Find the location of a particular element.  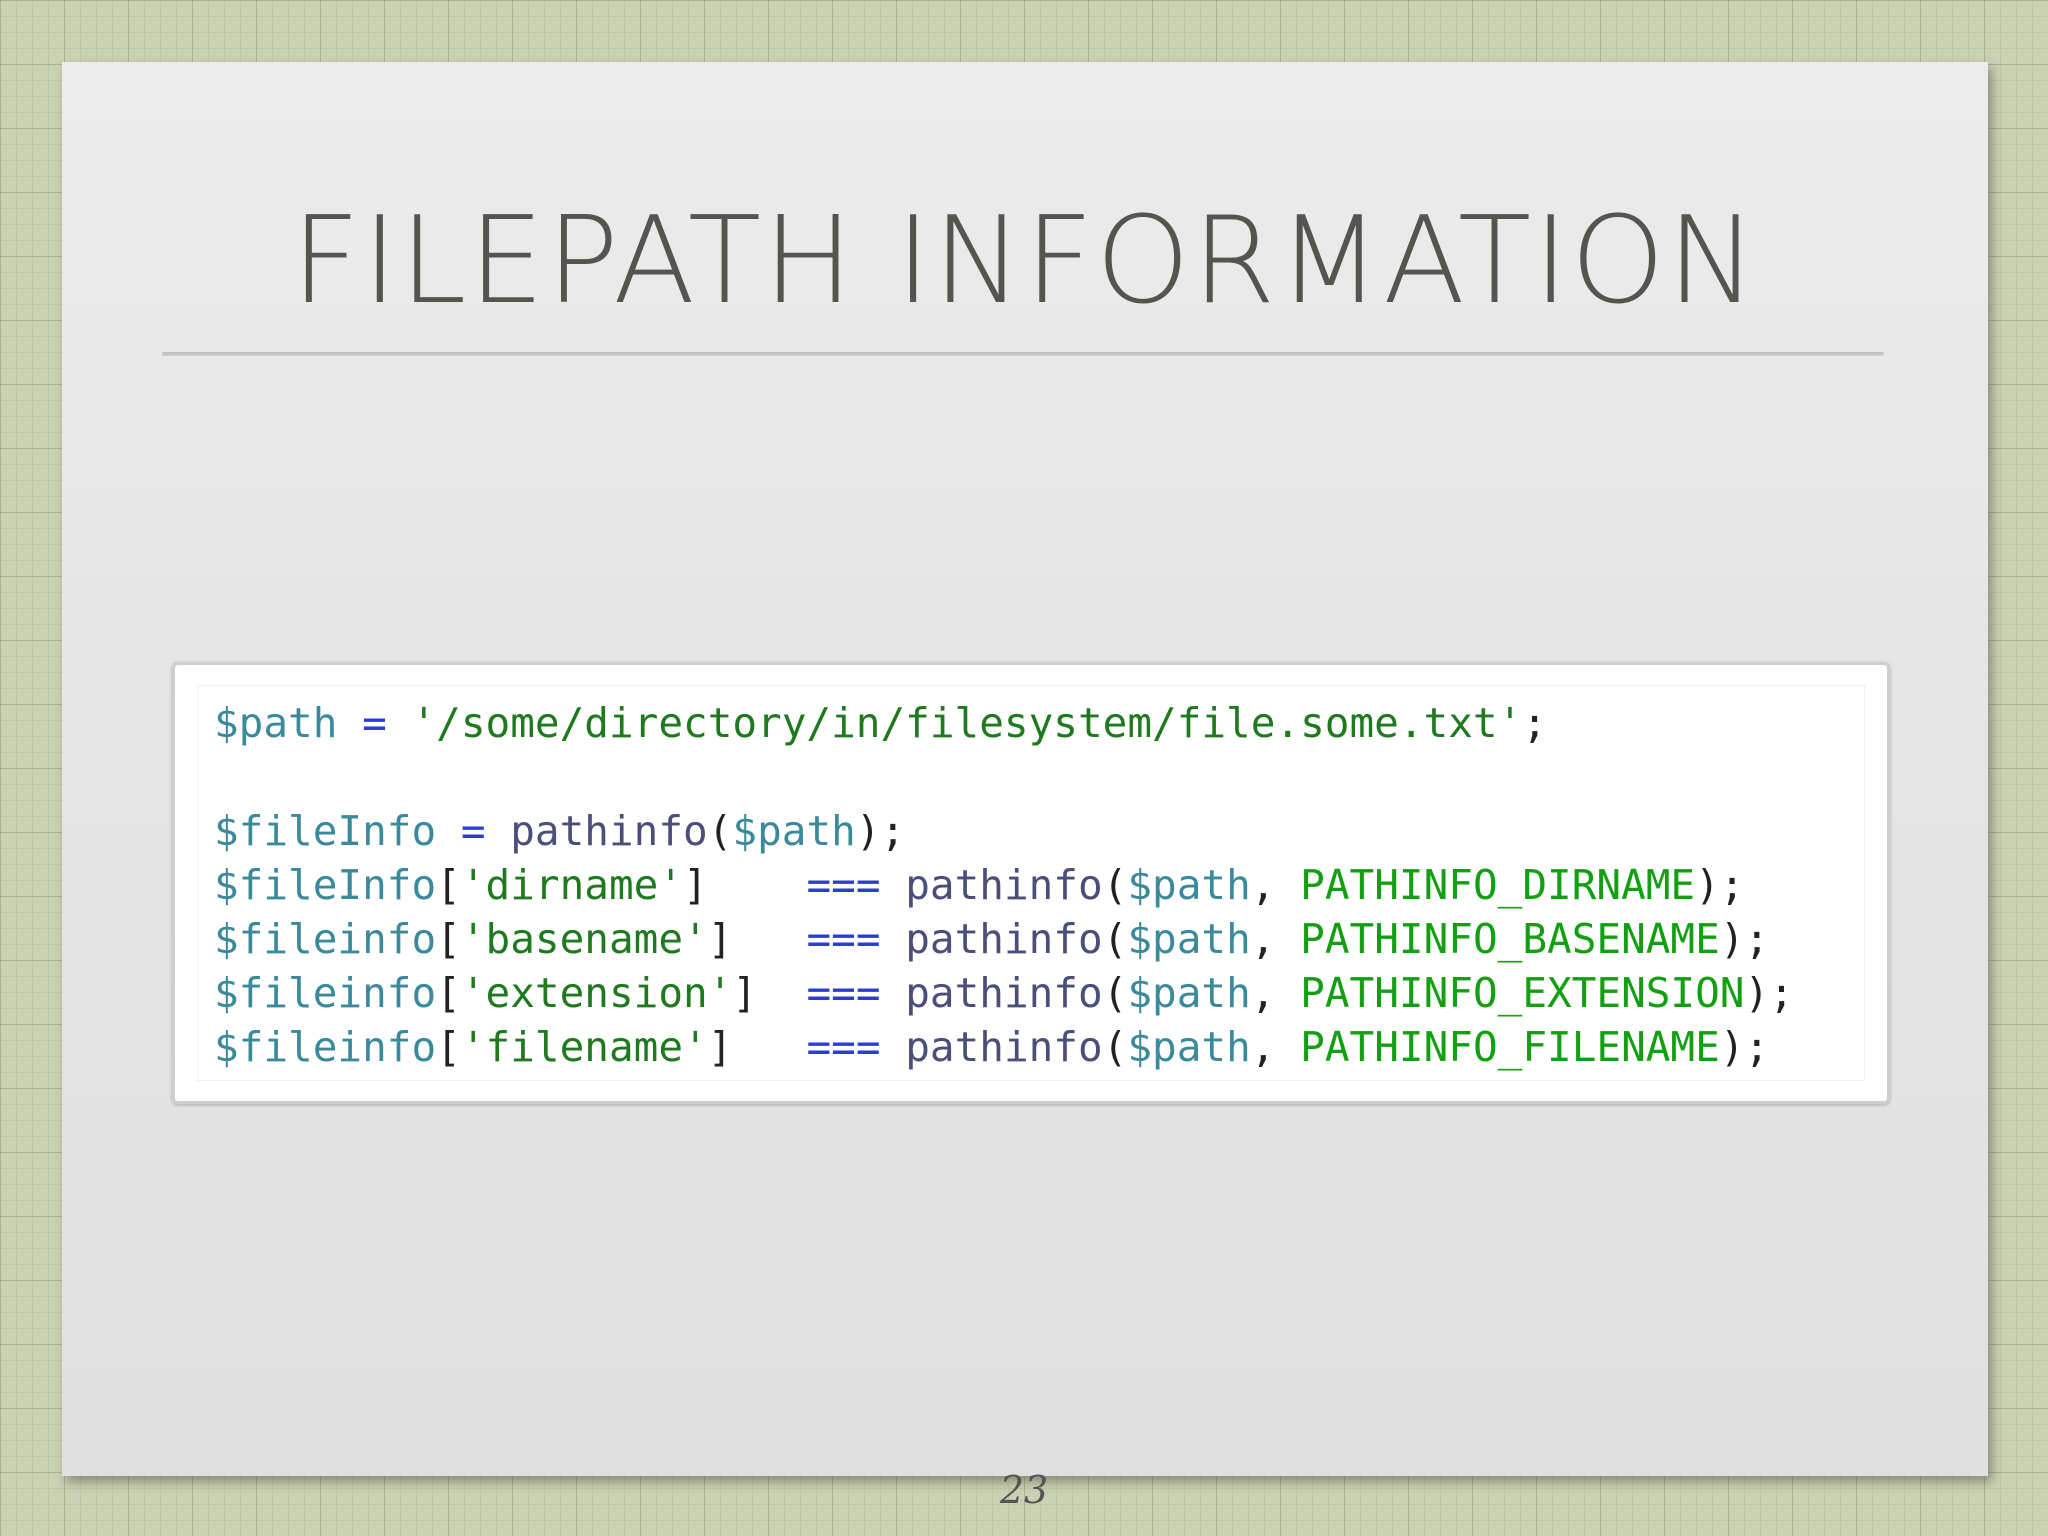

code-token-constant: PATHINFO_DIRNAME is located at coordinates (1498, 885).